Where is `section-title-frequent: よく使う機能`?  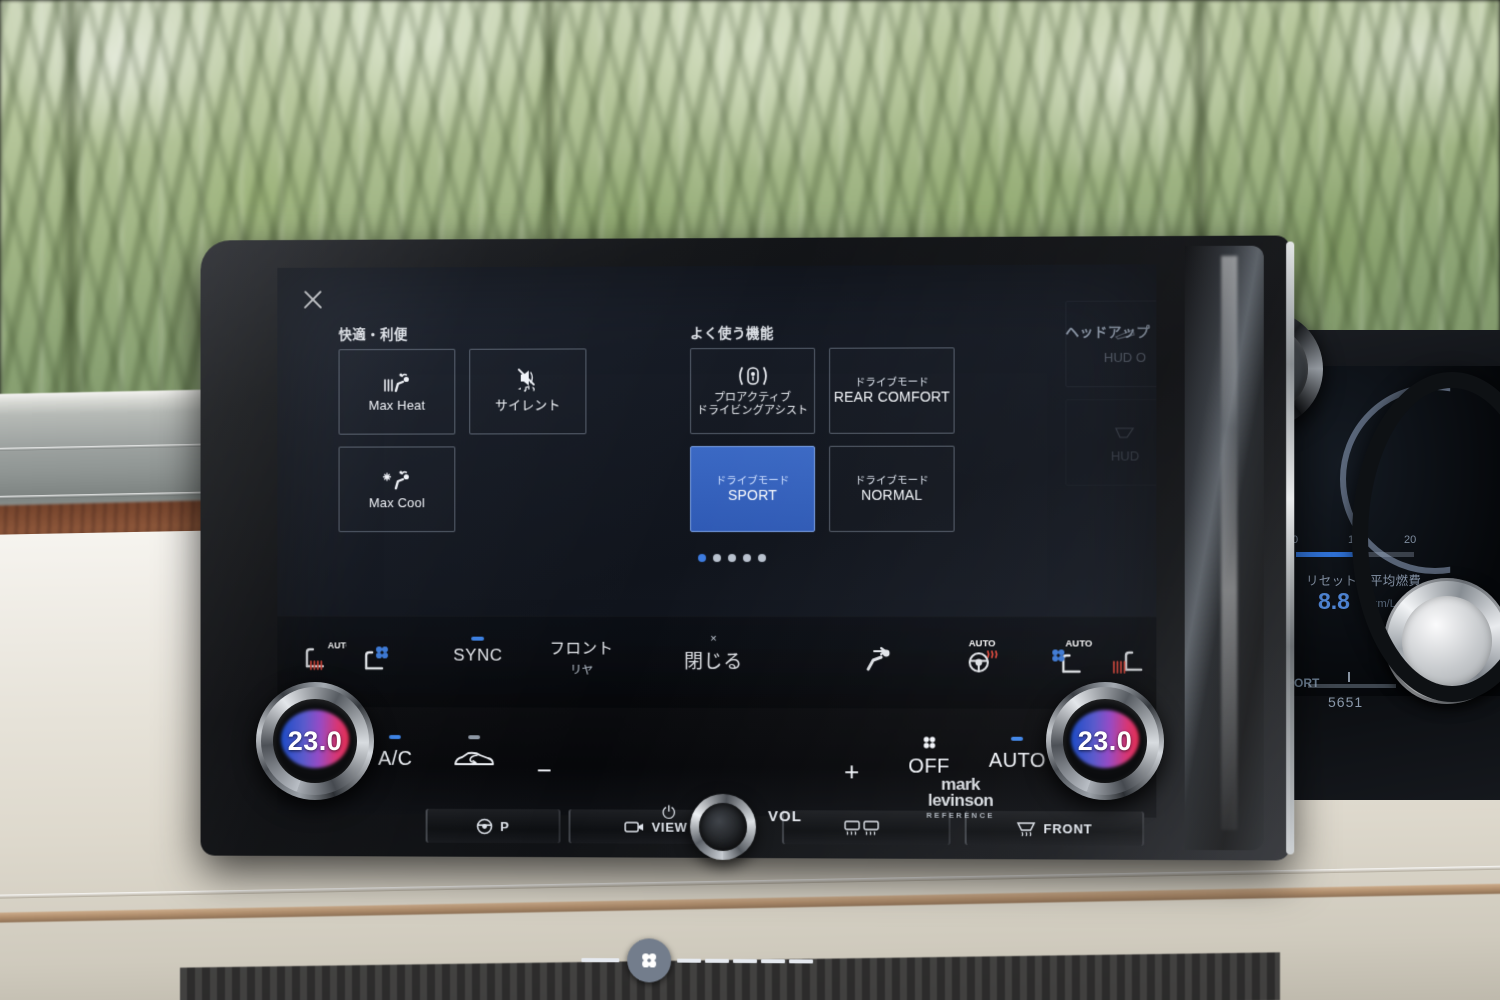
section-title-frequent: よく使う機能 is located at coordinates (732, 333).